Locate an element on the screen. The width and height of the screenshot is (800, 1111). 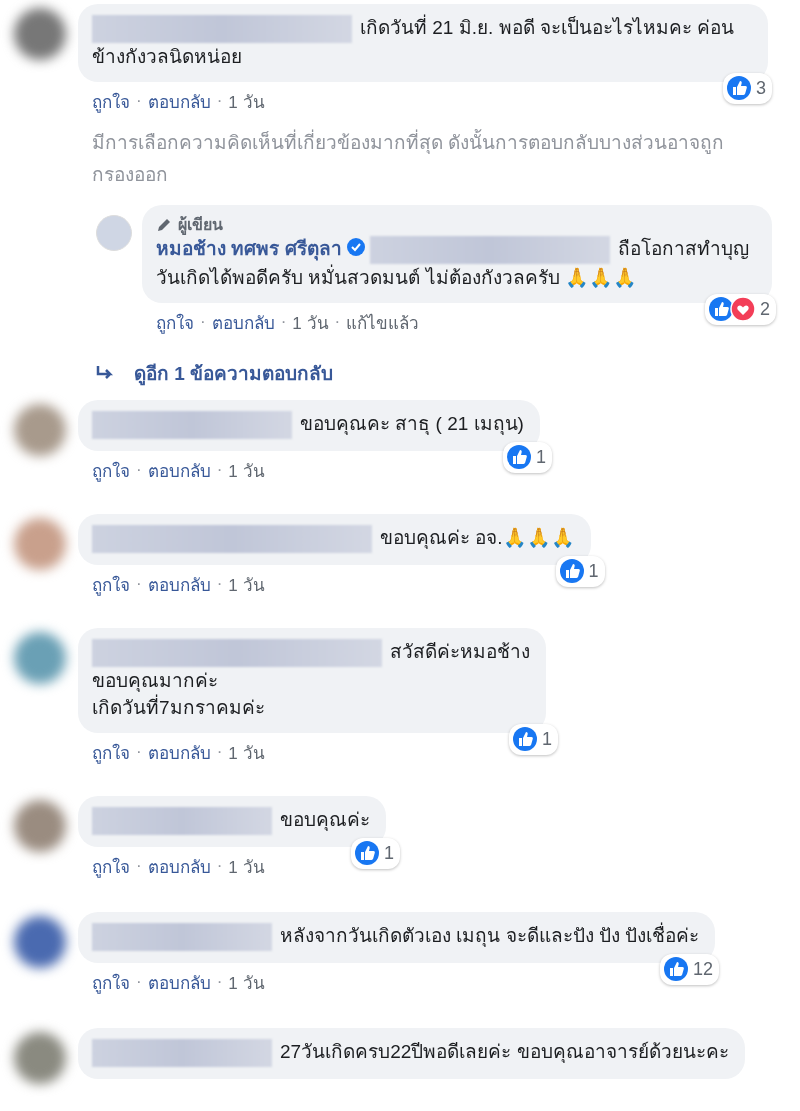
reaction-count: 2 is located at coordinates (740, 309).